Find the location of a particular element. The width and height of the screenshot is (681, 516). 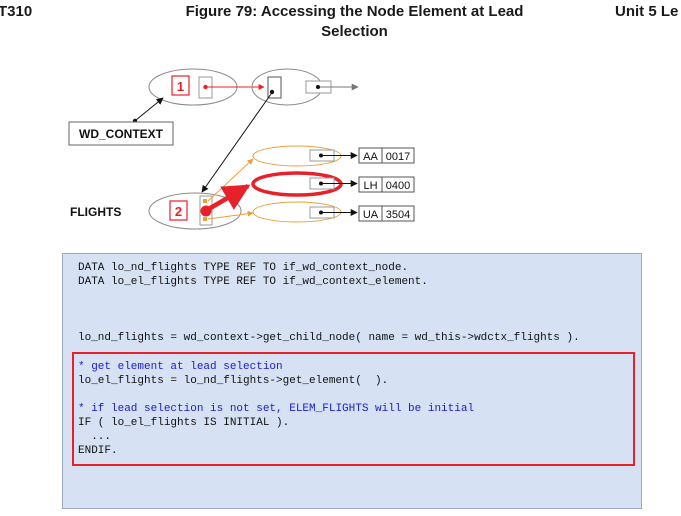

element-record-2: LH 0400 is located at coordinates (386, 184).